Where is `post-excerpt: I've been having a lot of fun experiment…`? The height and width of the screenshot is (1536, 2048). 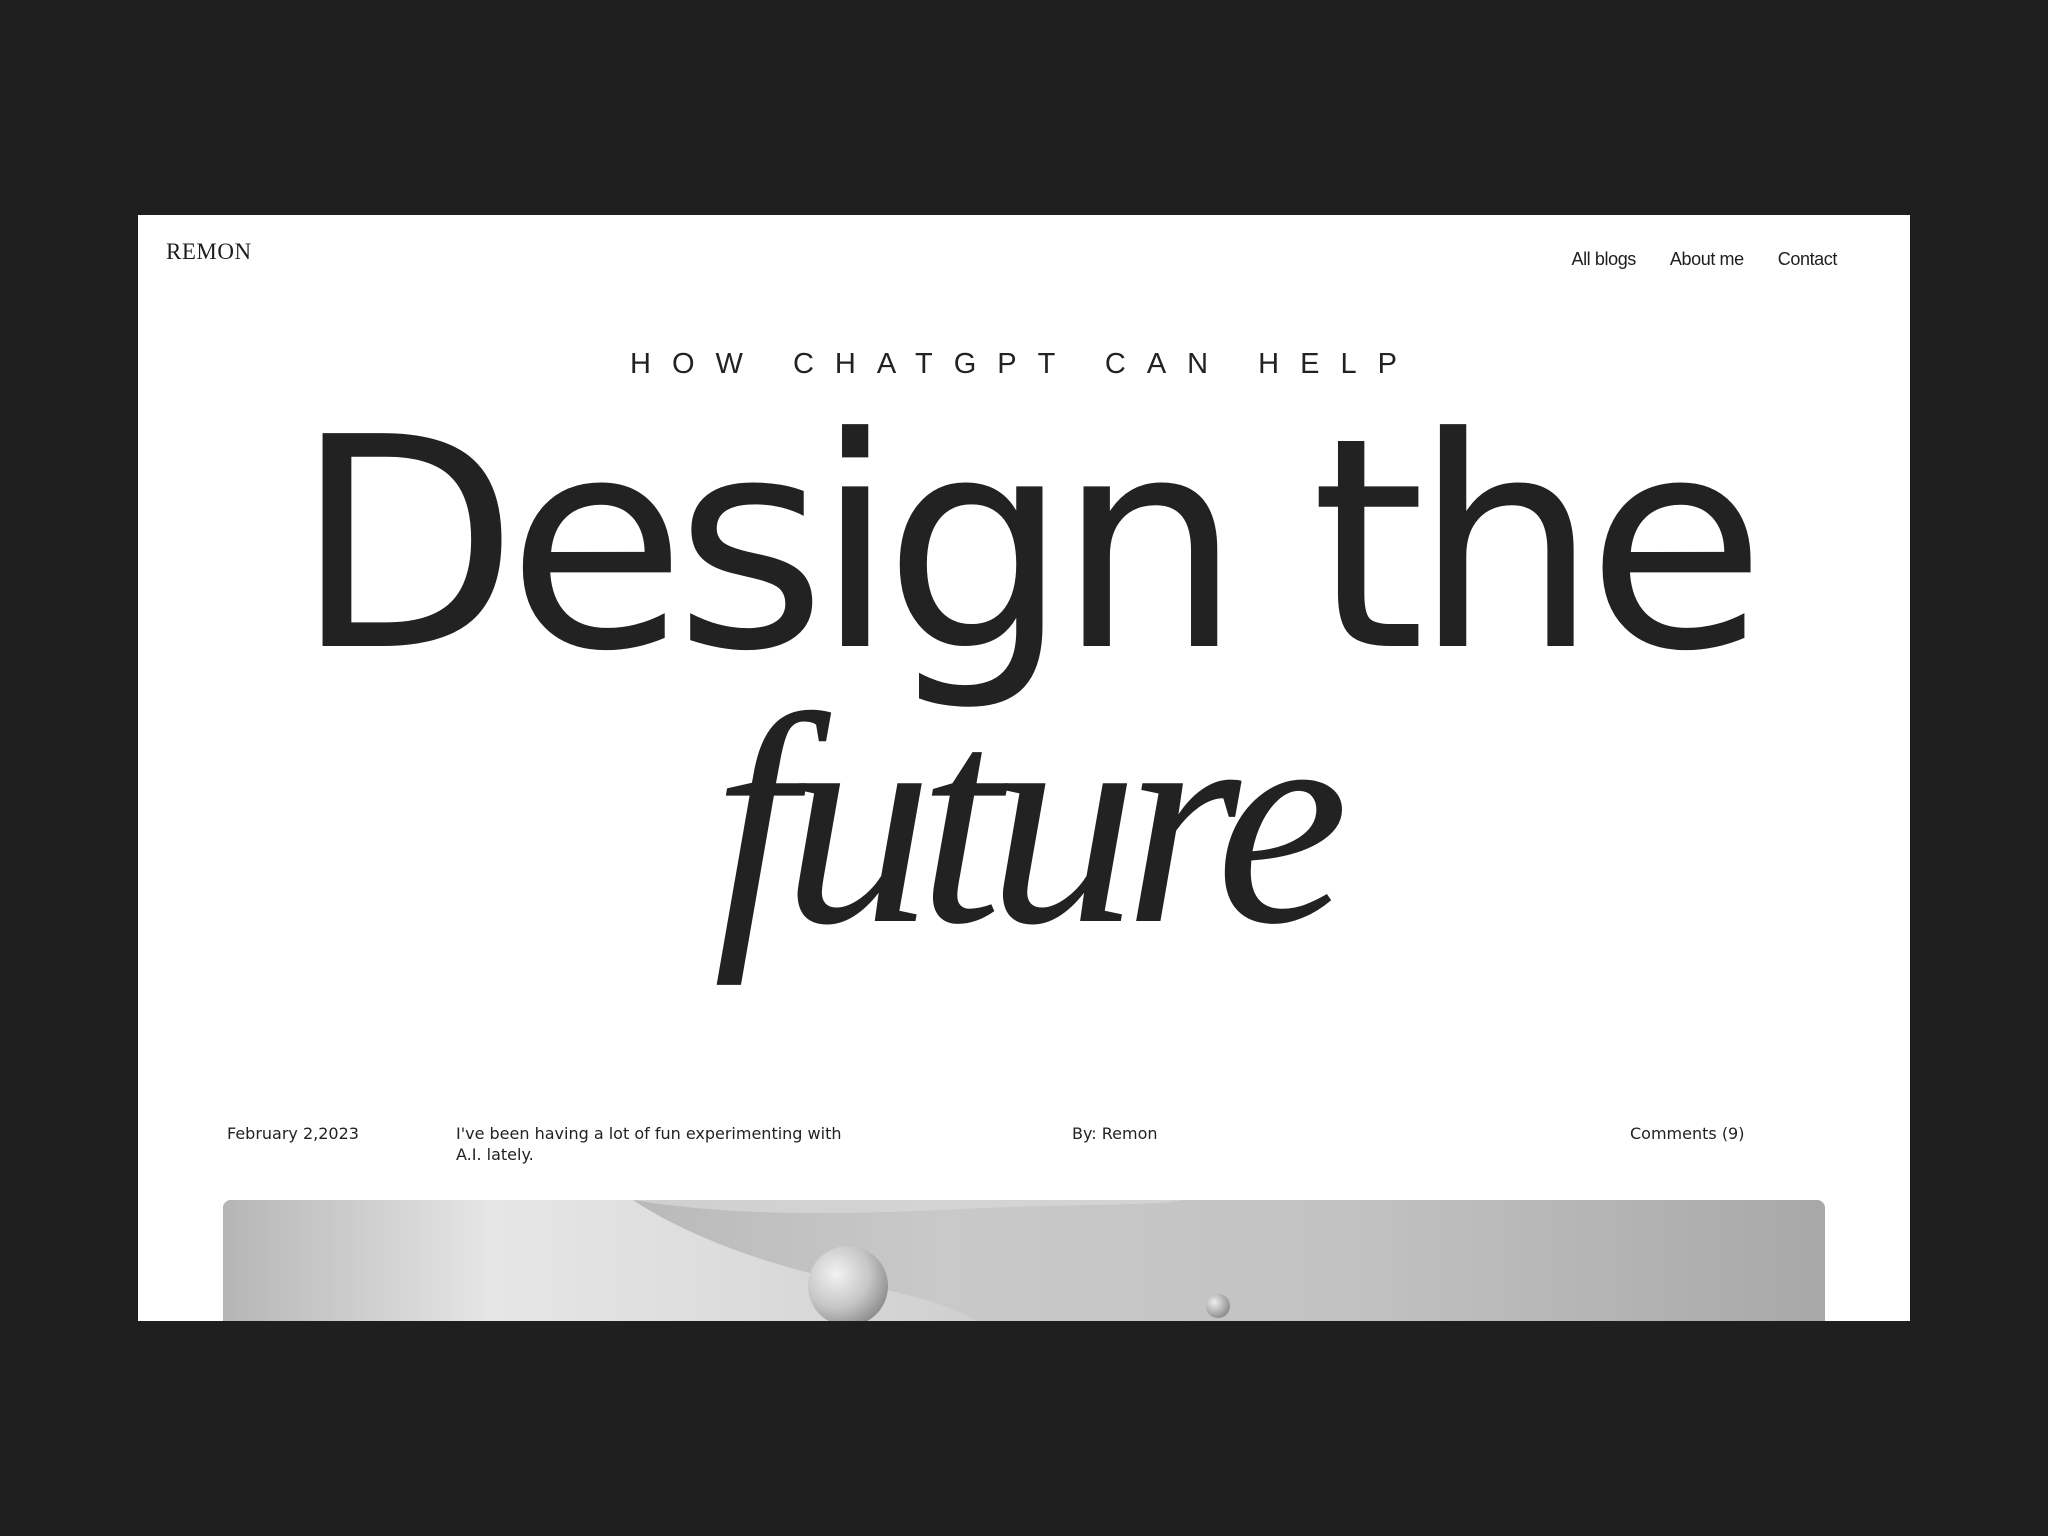
post-excerpt: I've been having a lot of fun experiment… is located at coordinates (649, 1144).